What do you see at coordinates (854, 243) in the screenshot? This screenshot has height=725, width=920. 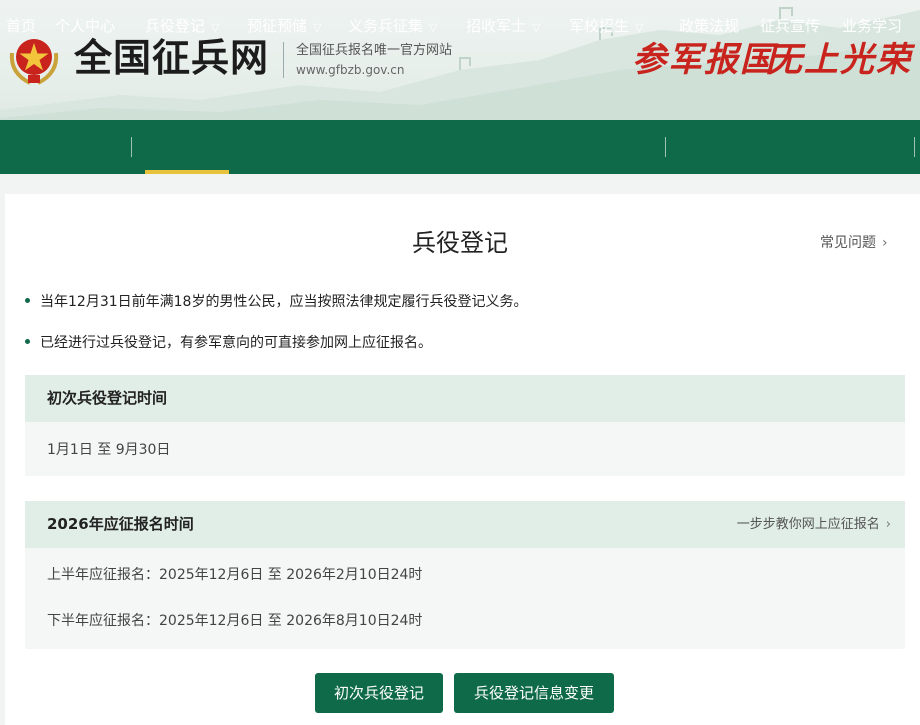 I see `faq-link: 常见问题 ›` at bounding box center [854, 243].